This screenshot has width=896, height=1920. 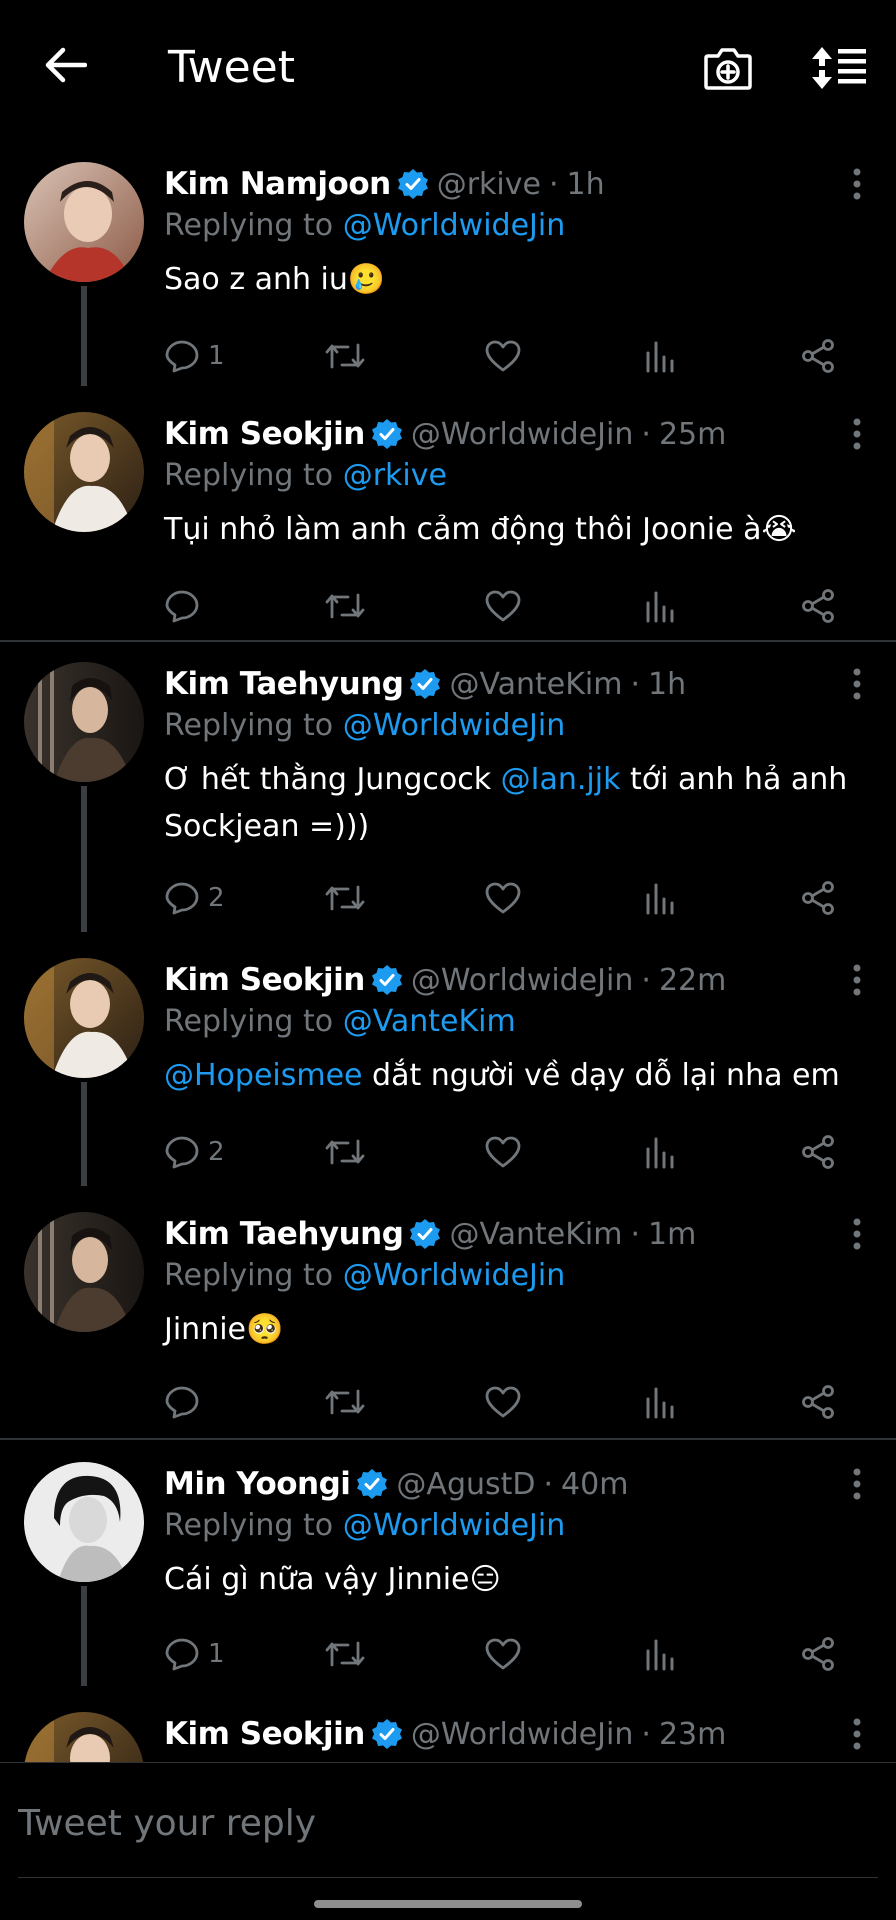 I want to click on handle: @rkive, so click(x=489, y=184).